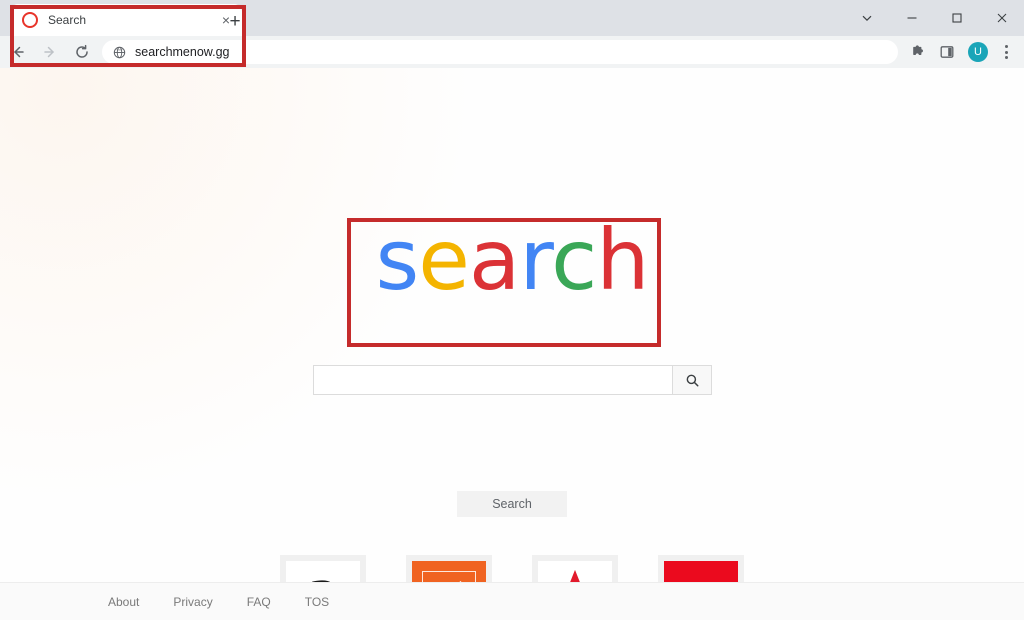 Image resolution: width=1024 pixels, height=620 pixels. I want to click on globe-icon, so click(119, 52).